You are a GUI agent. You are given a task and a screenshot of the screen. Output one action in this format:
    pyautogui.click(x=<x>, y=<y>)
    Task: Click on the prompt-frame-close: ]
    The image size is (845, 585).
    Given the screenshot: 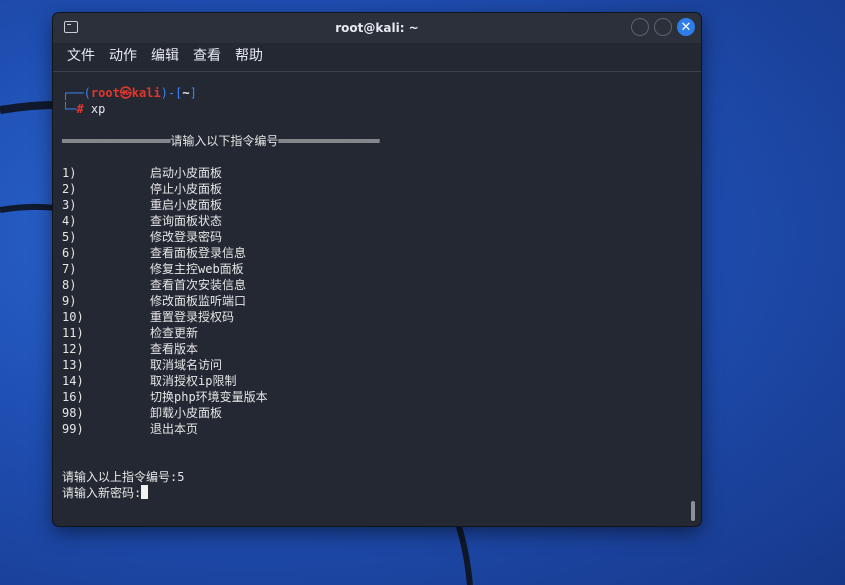 What is the action you would take?
    pyautogui.click(x=193, y=93)
    